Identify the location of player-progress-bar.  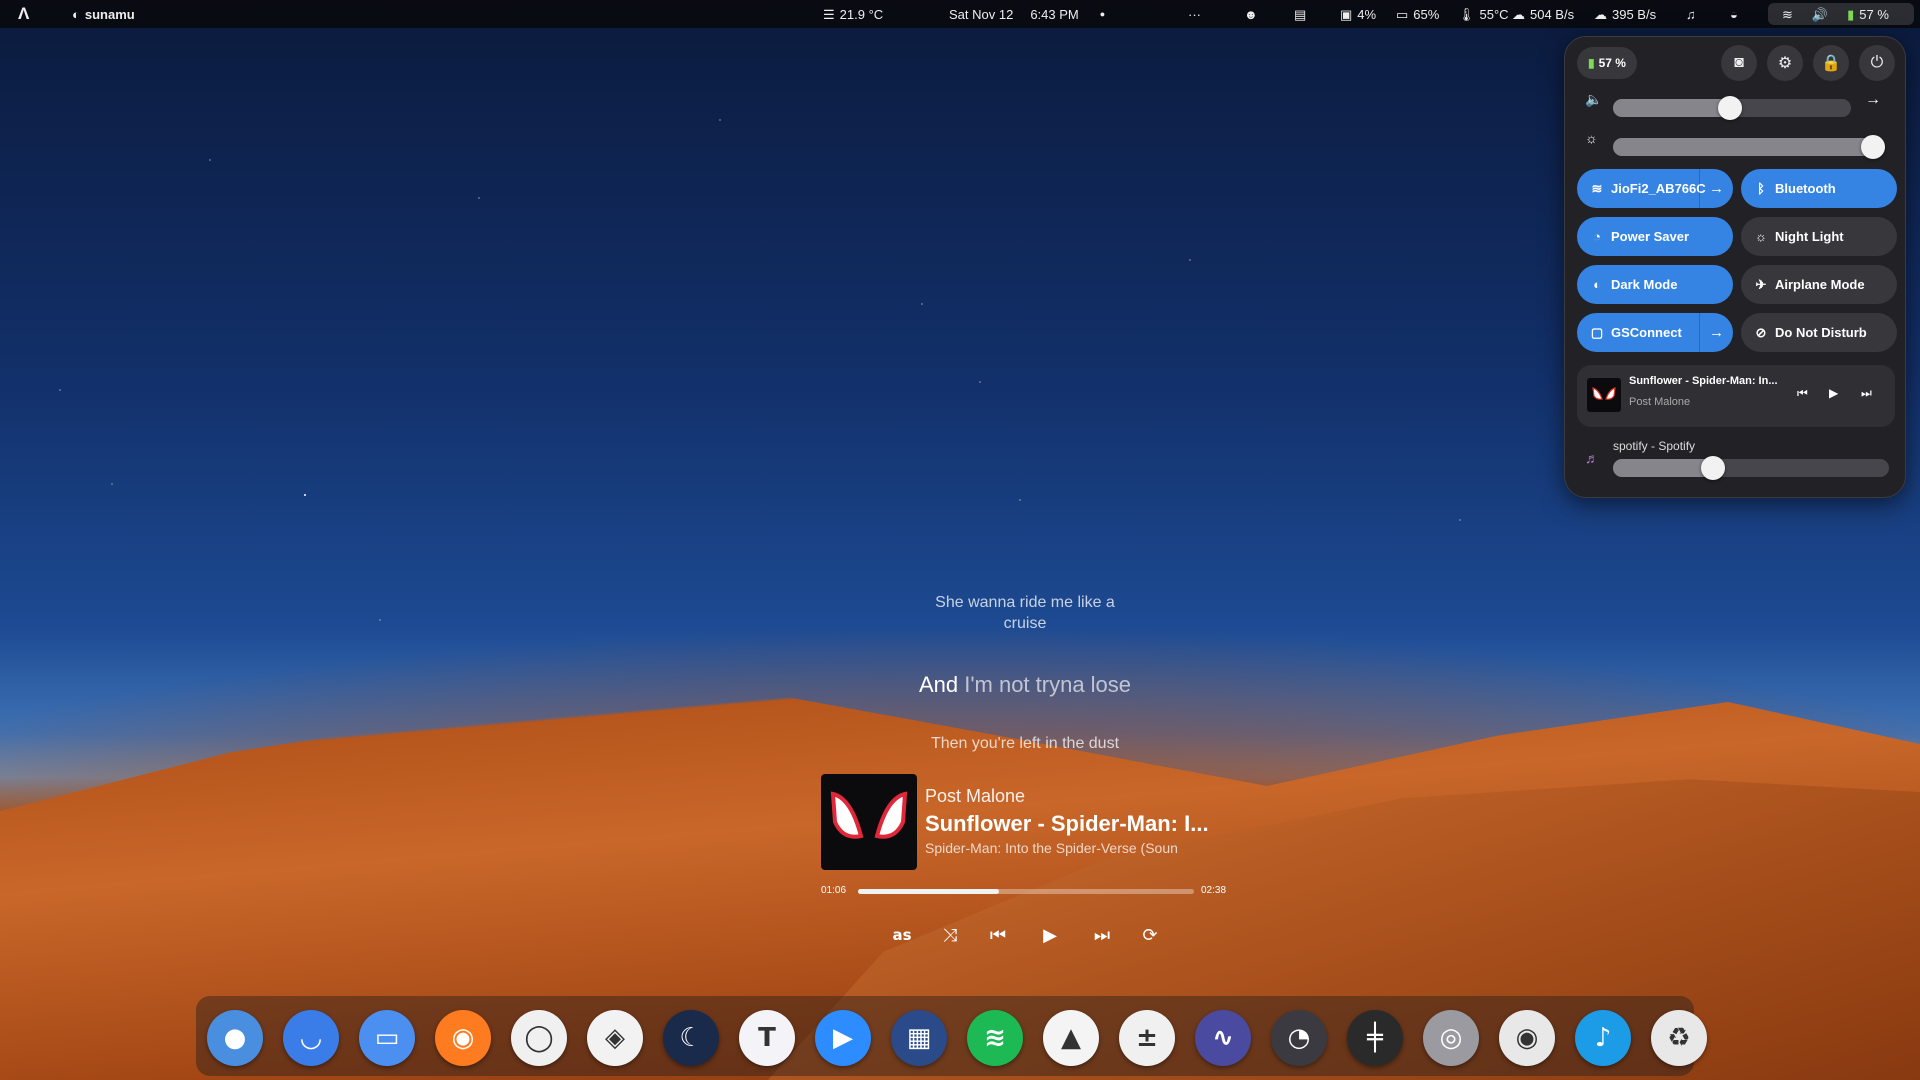
(1026, 891).